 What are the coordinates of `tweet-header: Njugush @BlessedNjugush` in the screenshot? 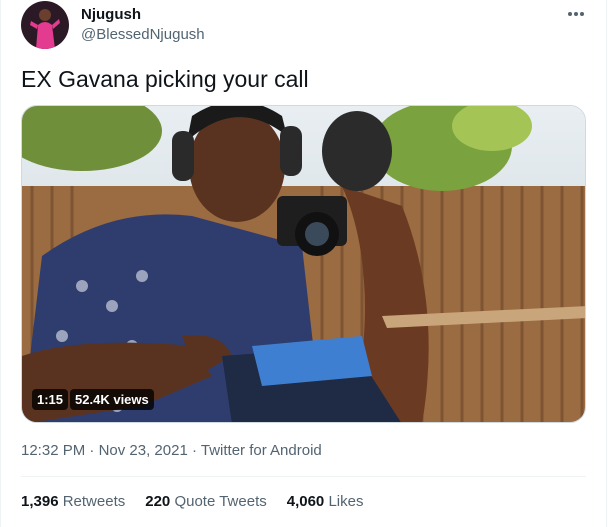 It's located at (306, 26).